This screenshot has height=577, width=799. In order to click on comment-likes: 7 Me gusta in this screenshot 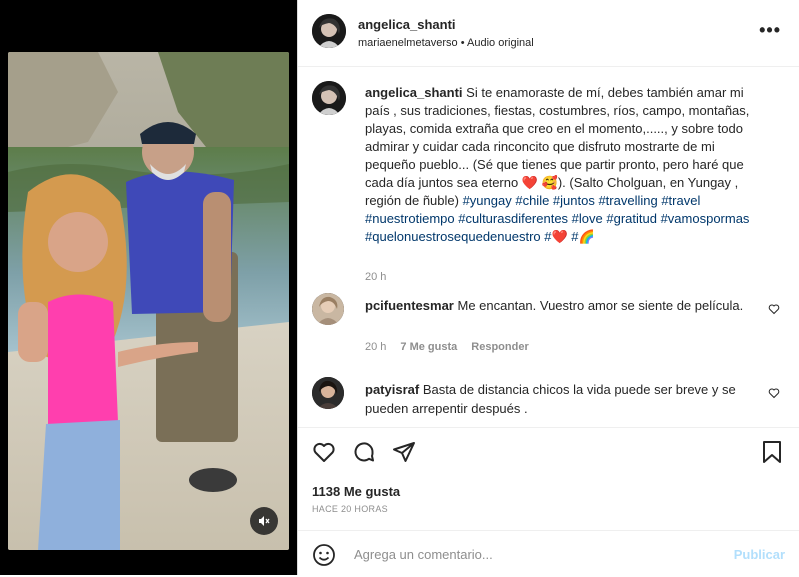, I will do `click(428, 347)`.